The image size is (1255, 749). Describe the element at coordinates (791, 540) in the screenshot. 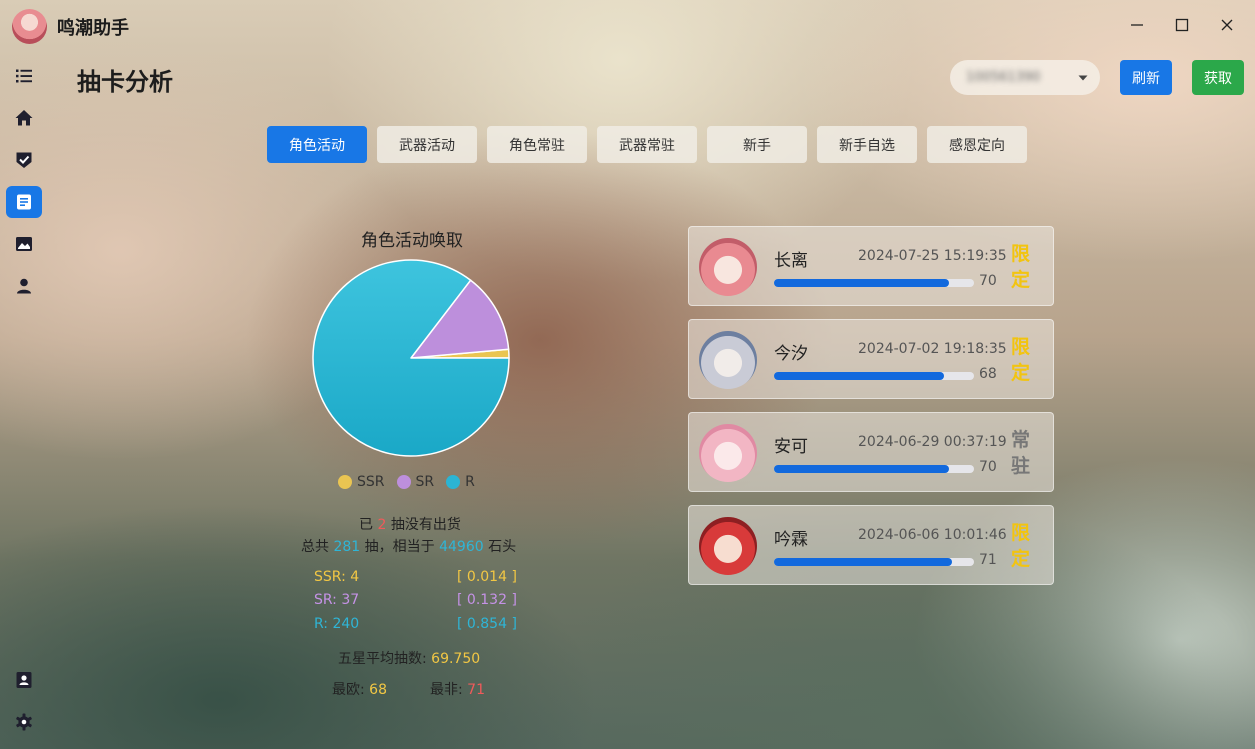

I see `character-name: 吟霖` at that location.